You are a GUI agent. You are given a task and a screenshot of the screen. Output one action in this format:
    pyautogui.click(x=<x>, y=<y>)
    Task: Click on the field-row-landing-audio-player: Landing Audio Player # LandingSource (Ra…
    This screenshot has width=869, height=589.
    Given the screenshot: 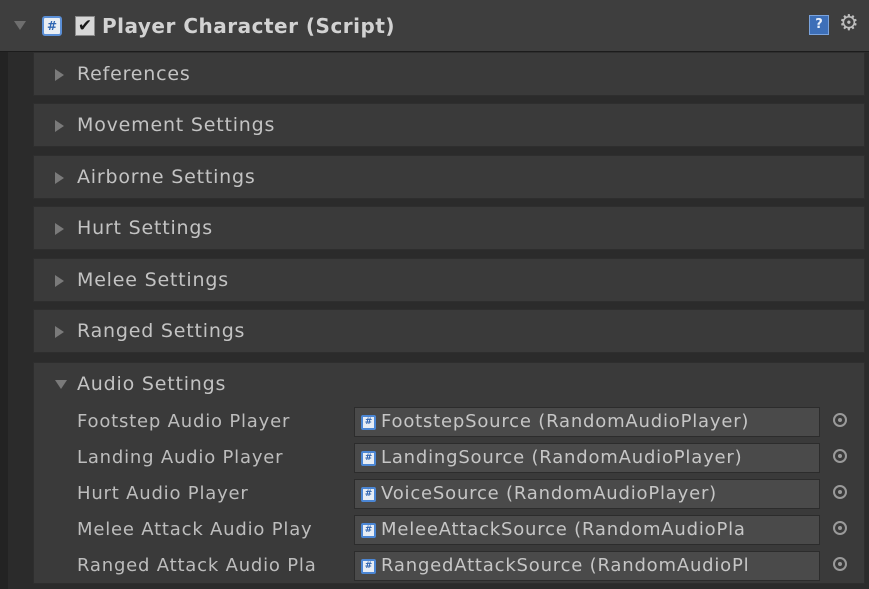 What is the action you would take?
    pyautogui.click(x=450, y=458)
    